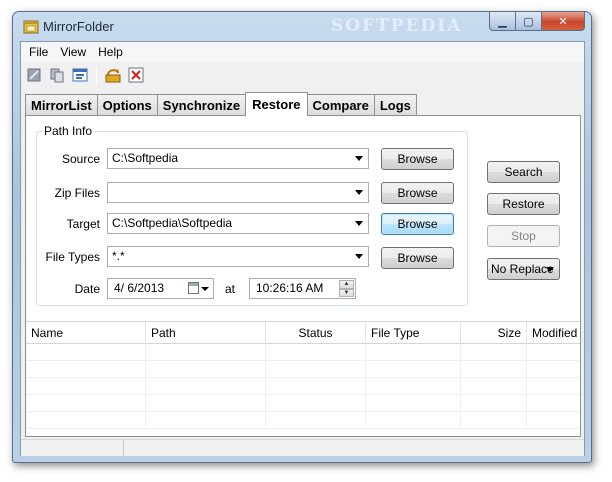  I want to click on window-controls: ▁ ▢ ✕, so click(537, 22).